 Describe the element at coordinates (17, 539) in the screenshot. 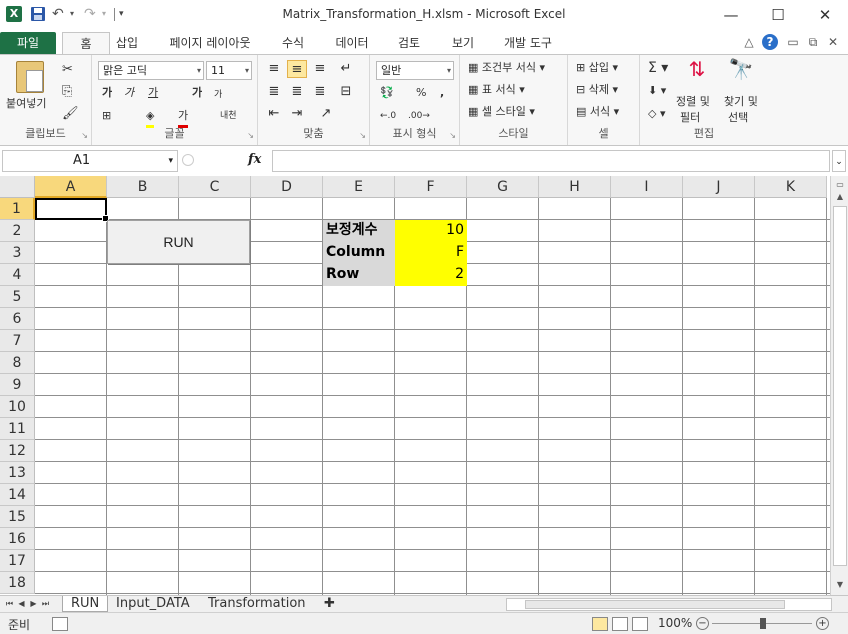

I see `row-header-16: 16` at that location.